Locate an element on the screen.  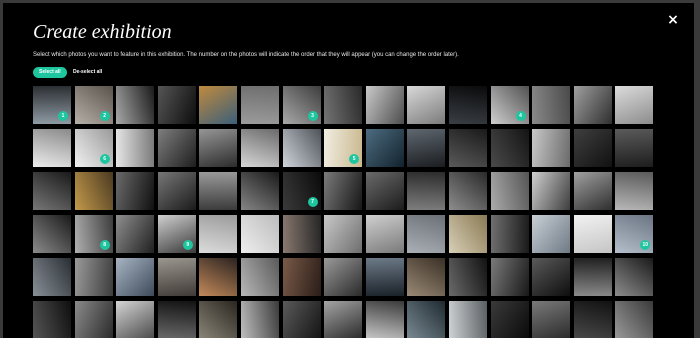
close-icon: × is located at coordinates (673, 20).